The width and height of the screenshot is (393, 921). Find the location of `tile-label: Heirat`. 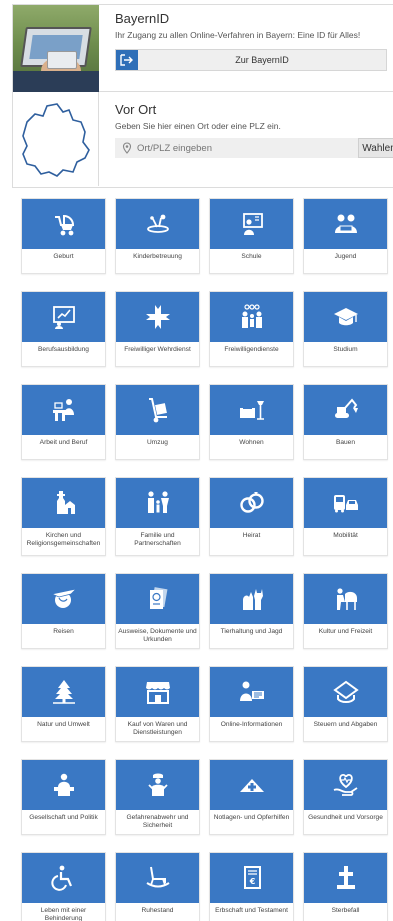

tile-label: Heirat is located at coordinates (251, 535).